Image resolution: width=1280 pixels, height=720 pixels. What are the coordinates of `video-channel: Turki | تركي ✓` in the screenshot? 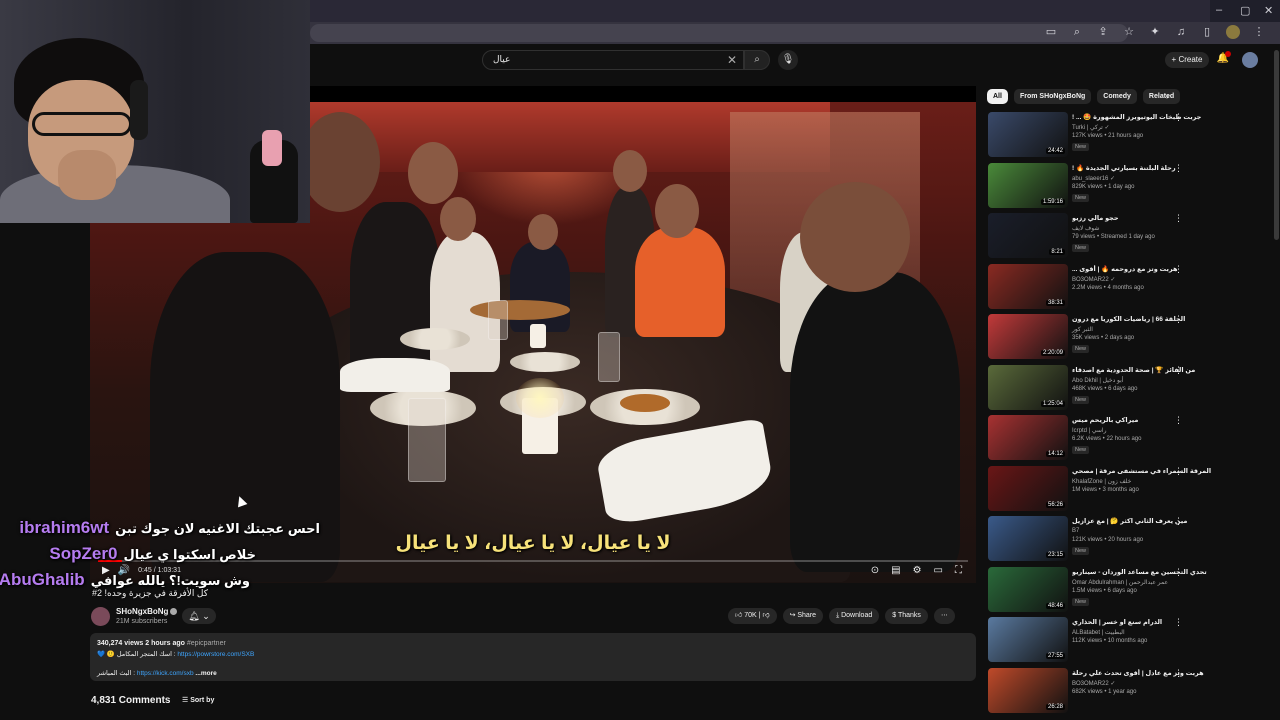 It's located at (1091, 127).